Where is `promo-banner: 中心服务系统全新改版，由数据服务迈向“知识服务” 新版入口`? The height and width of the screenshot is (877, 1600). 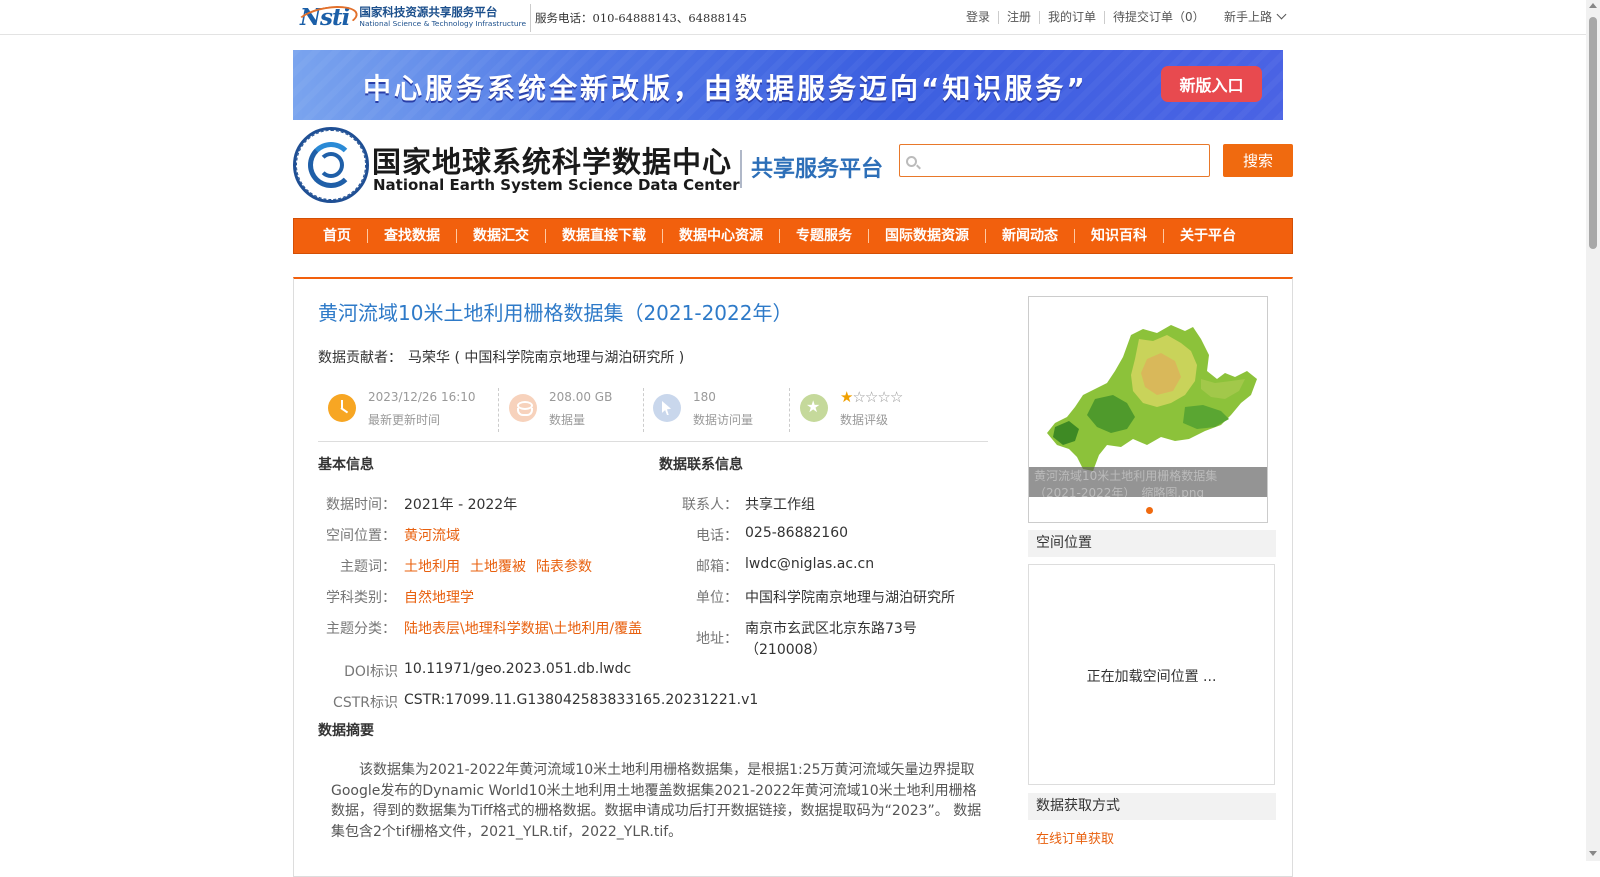
promo-banner: 中心服务系统全新改版，由数据服务迈向“知识服务” 新版入口 is located at coordinates (788, 85).